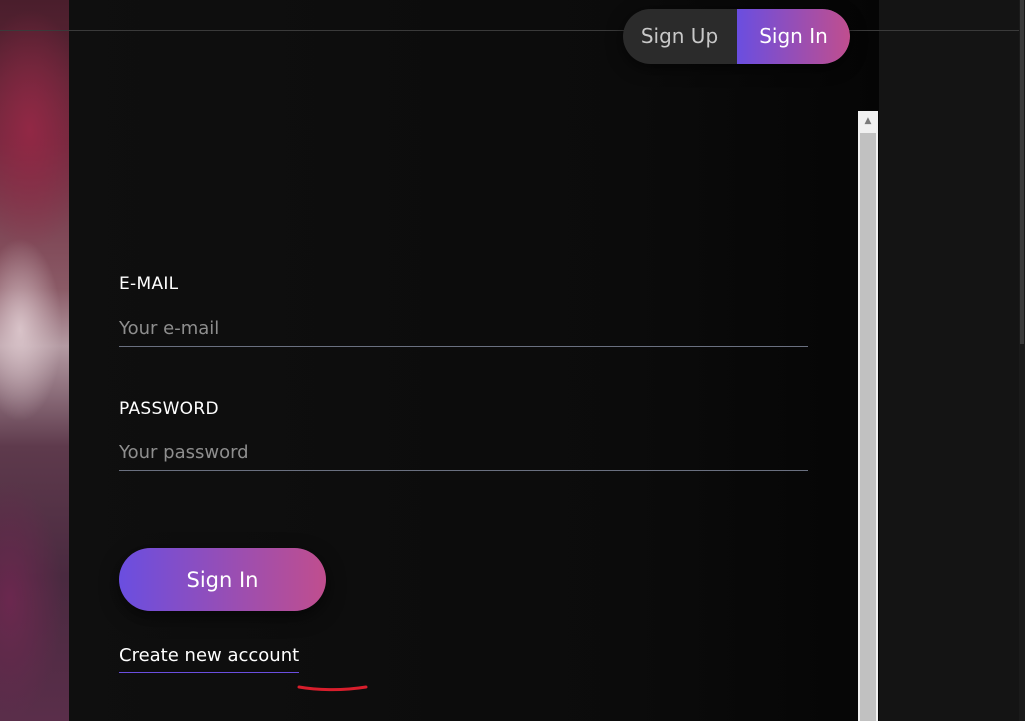  Describe the element at coordinates (868, 427) in the screenshot. I see `form-scrollbar-thumb` at that location.